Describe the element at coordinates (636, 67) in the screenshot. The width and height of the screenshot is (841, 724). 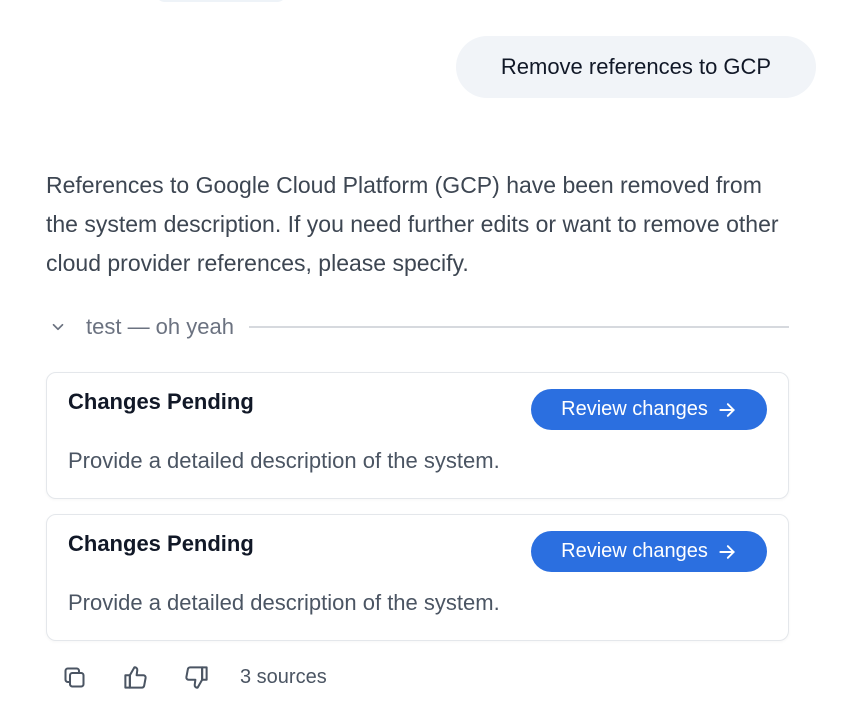
I see `user-message-bubble: Remove references to GCP` at that location.